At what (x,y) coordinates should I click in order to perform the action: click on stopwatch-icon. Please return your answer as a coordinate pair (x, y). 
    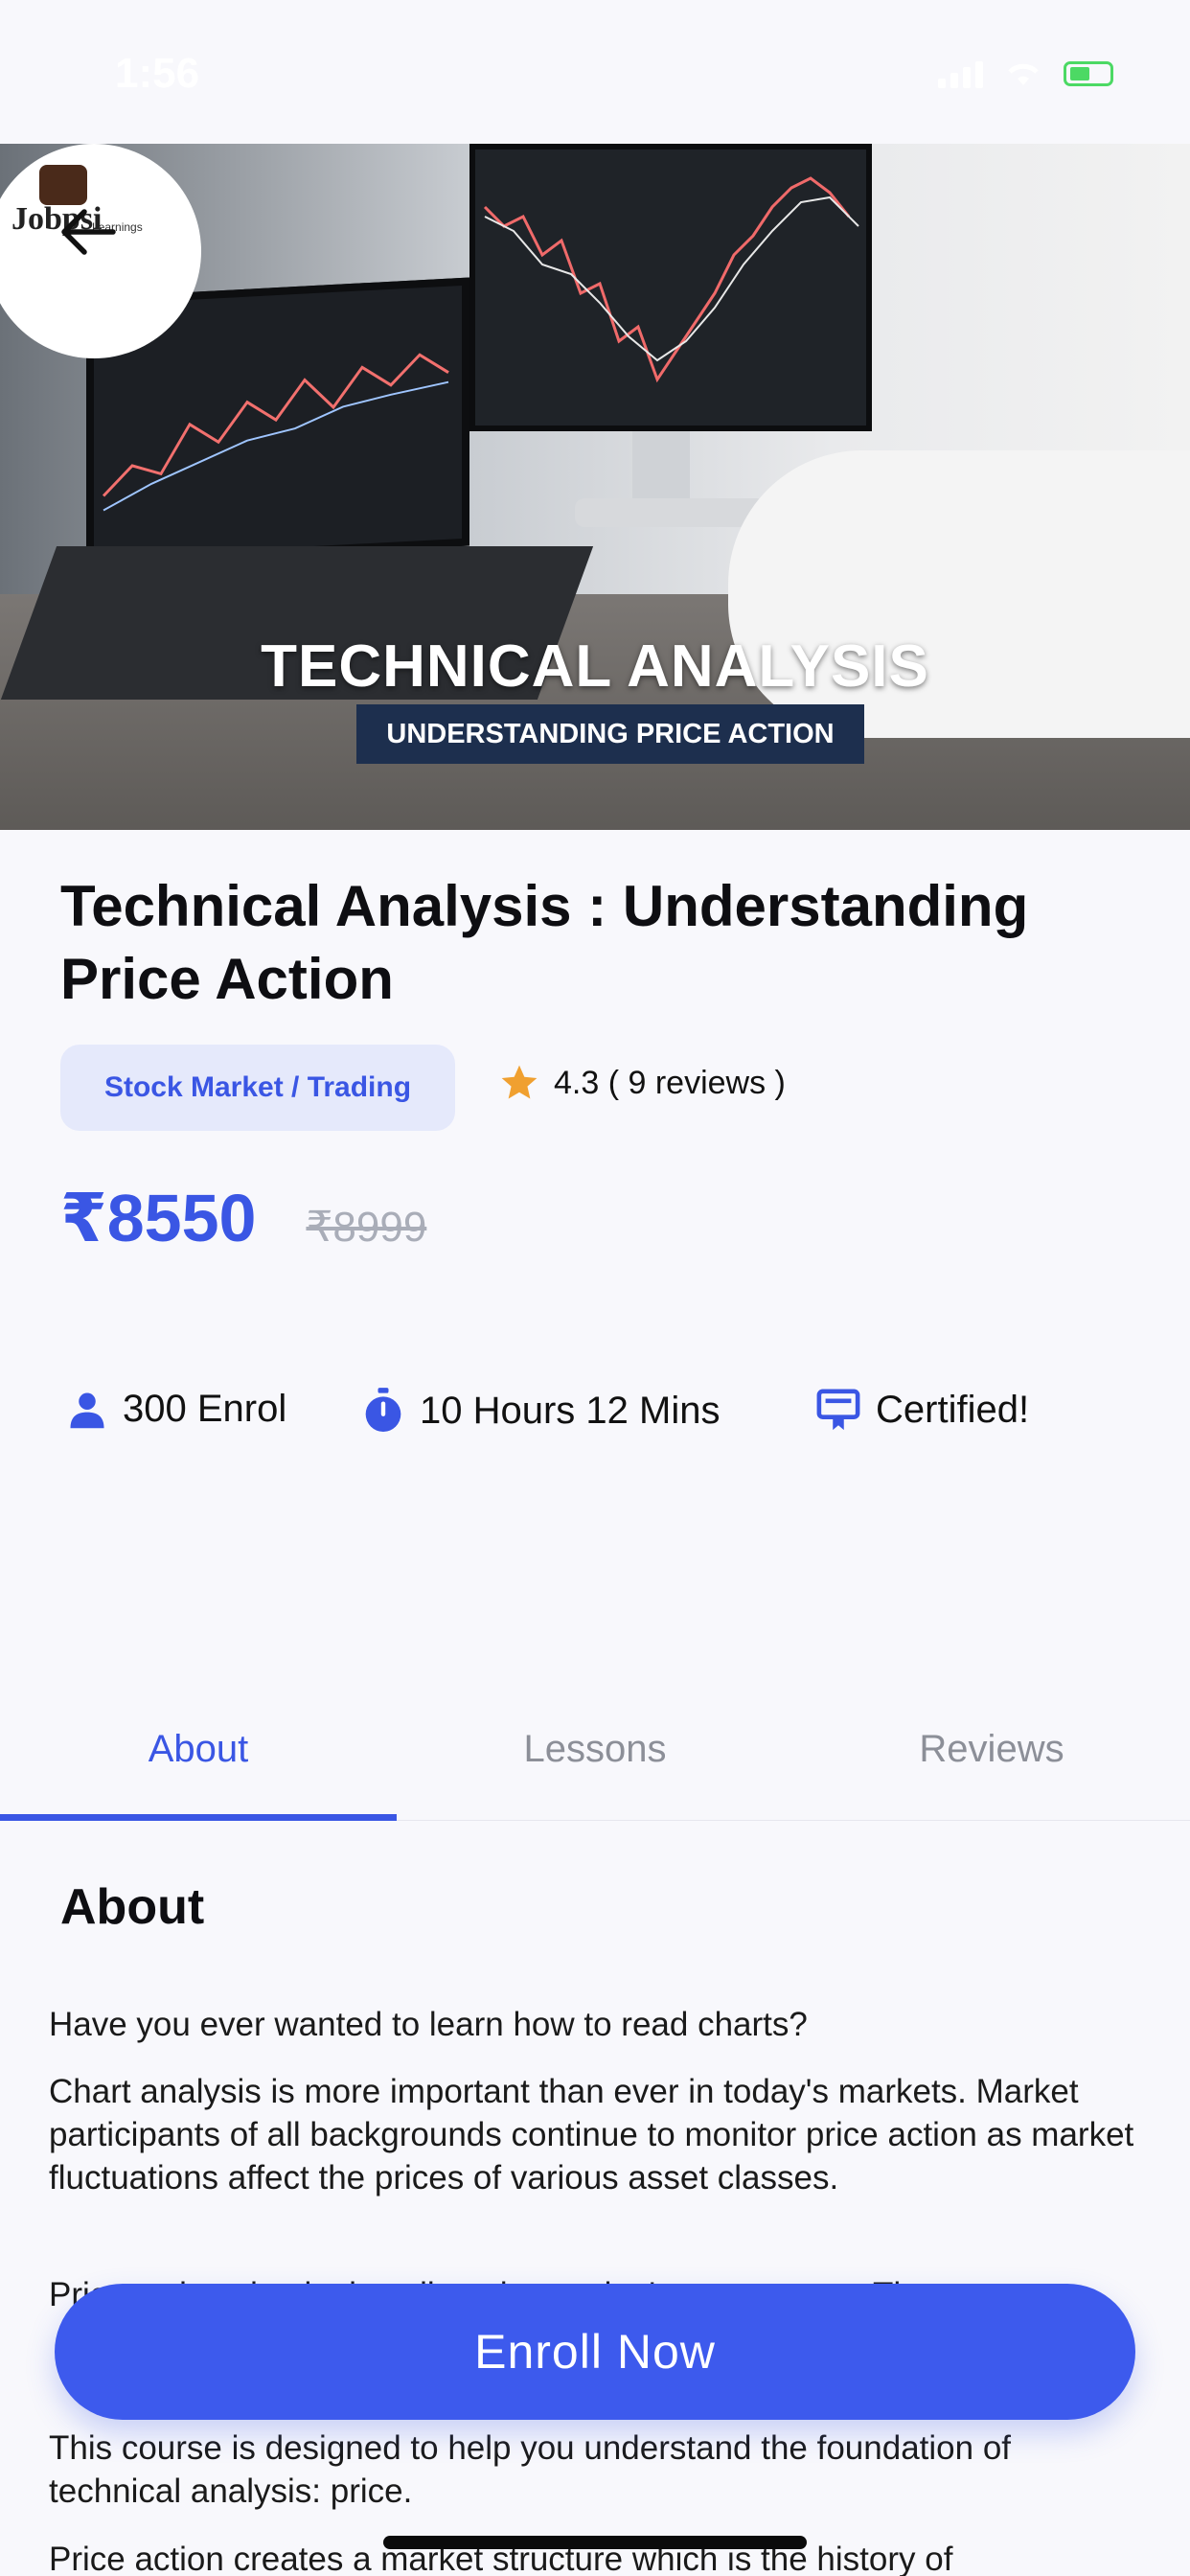
    Looking at the image, I should click on (383, 1410).